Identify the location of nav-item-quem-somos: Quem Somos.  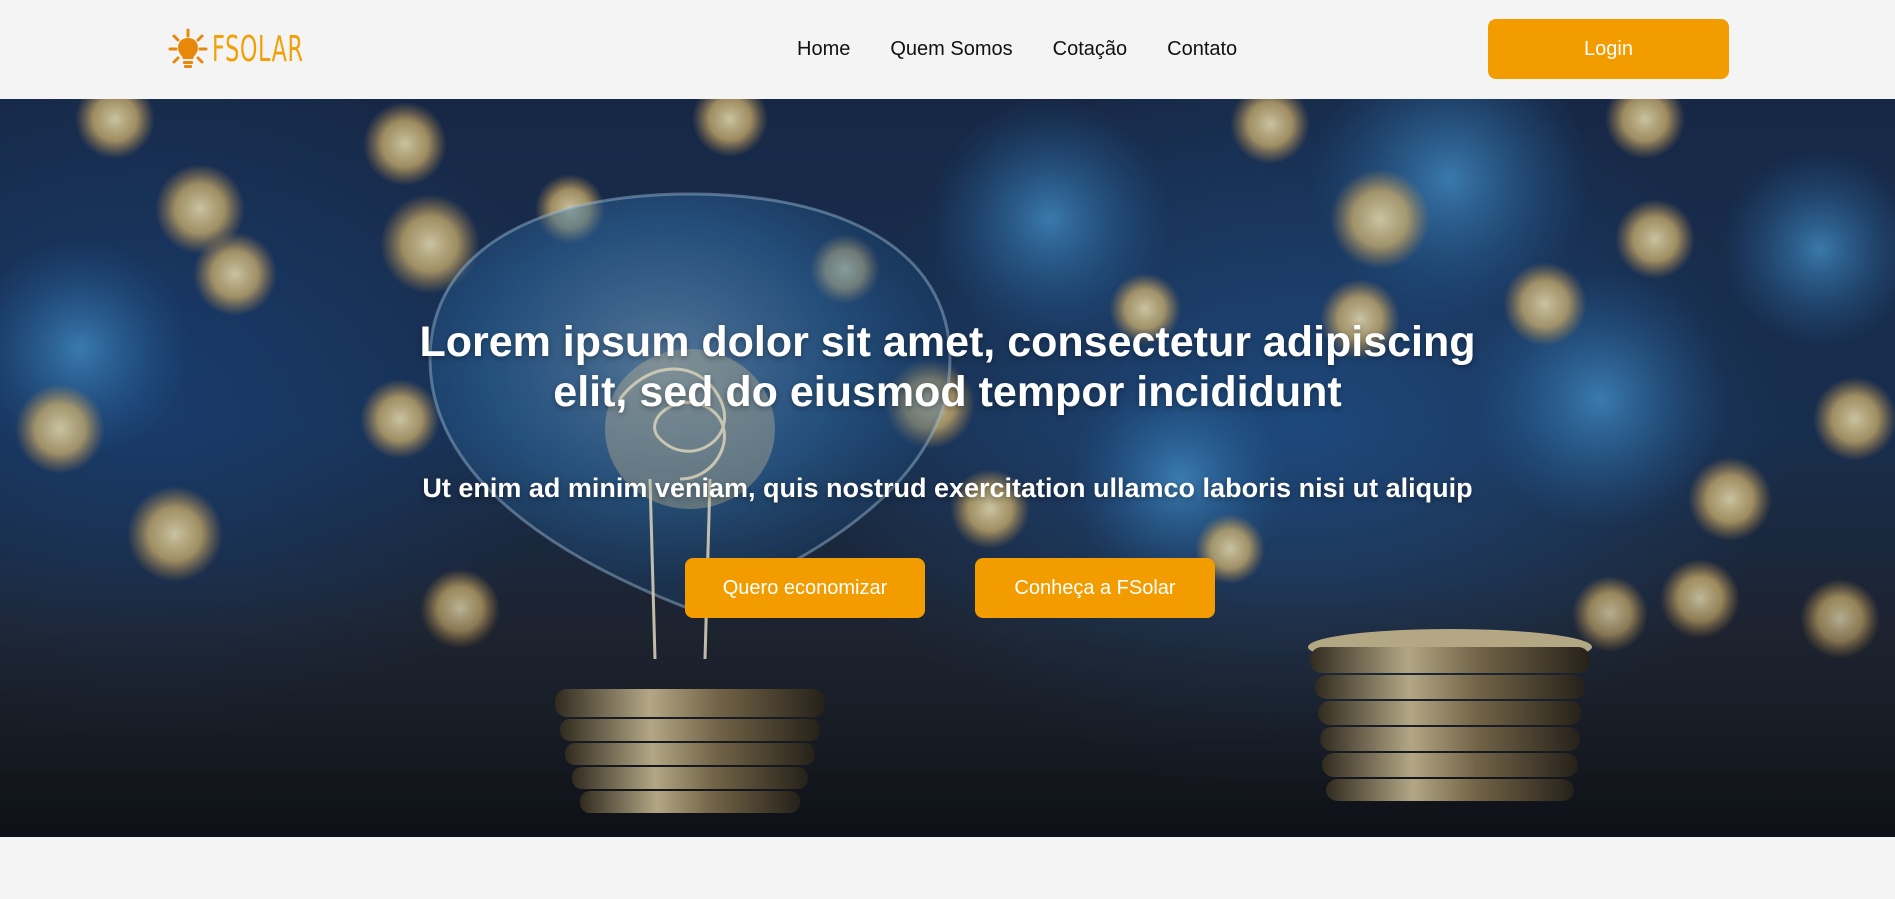
(951, 49).